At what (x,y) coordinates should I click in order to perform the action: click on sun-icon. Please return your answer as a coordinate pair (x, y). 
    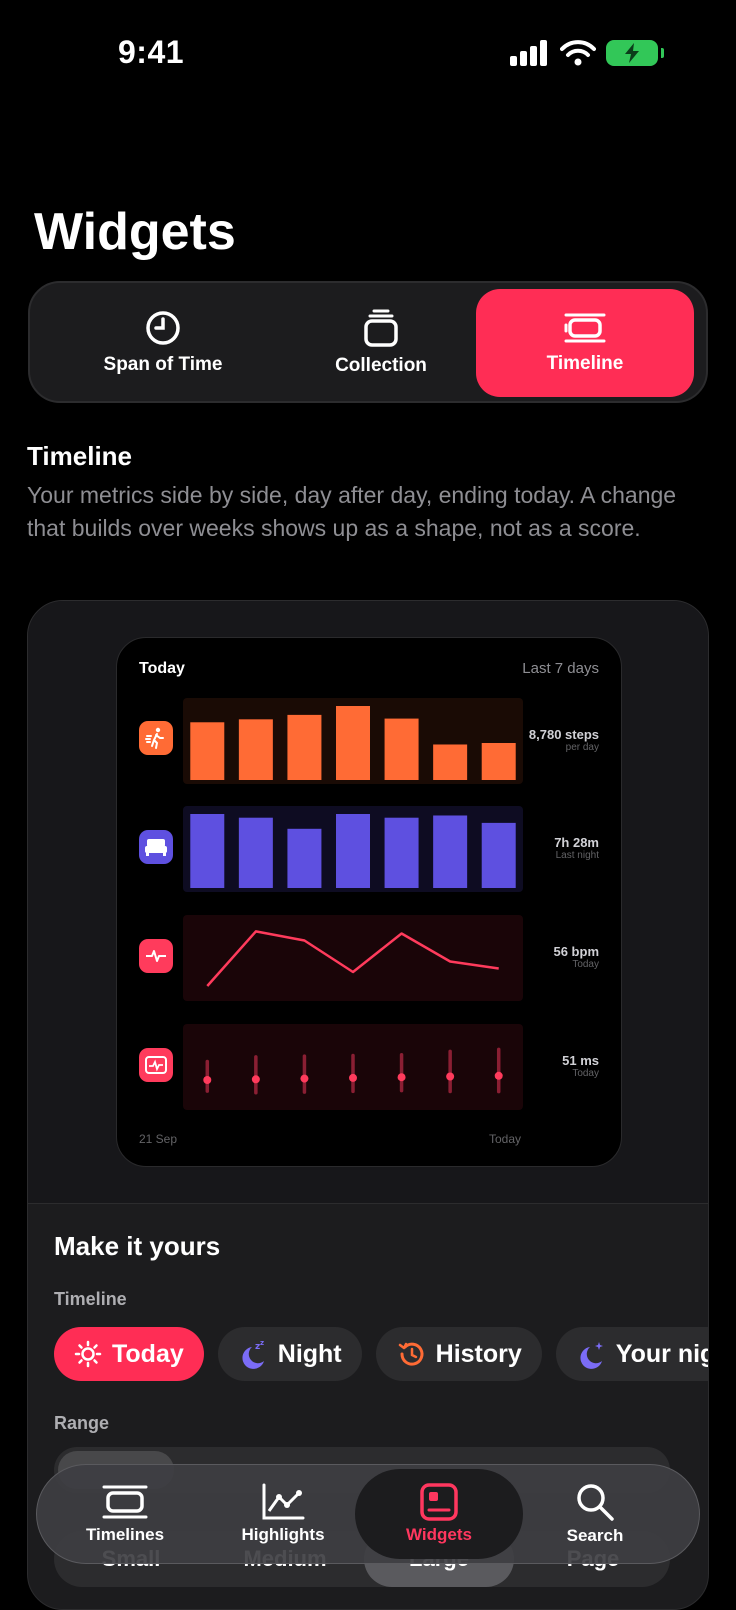
    Looking at the image, I should click on (88, 1354).